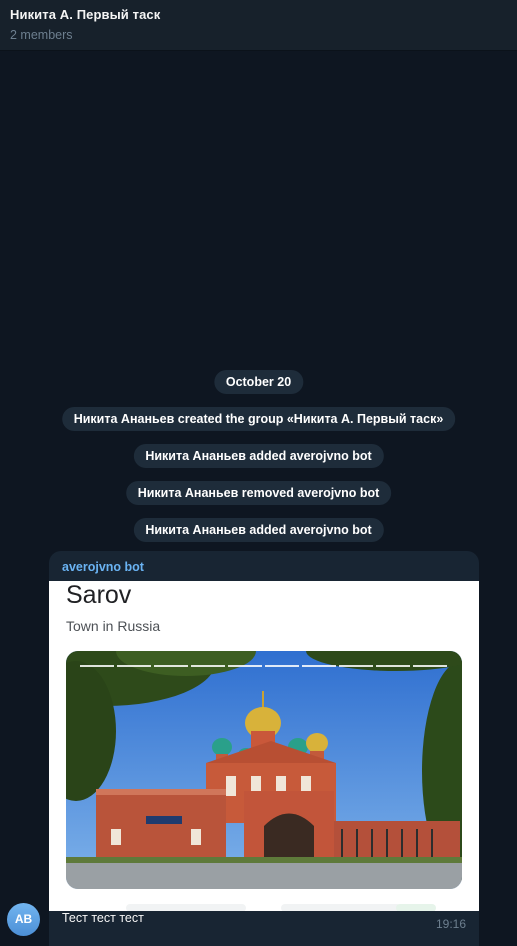  I want to click on card-subtitle: Town in Russia, so click(113, 626).